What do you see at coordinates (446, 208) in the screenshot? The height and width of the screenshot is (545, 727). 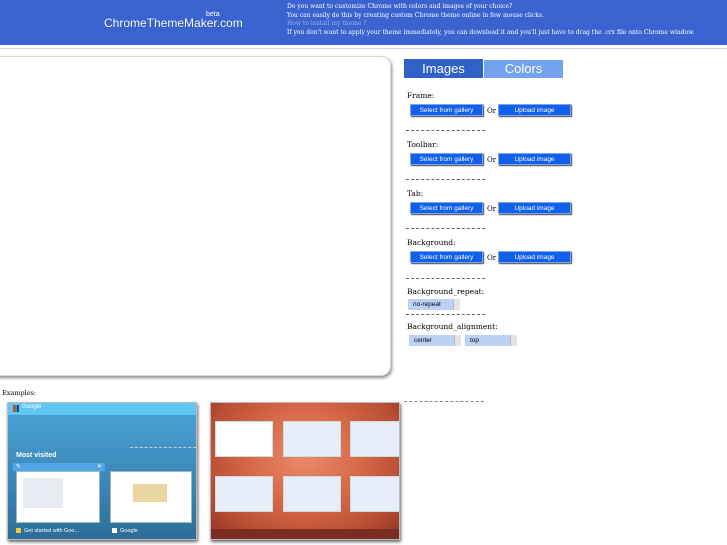 I see `tab-gallery-button: Select from gallery` at bounding box center [446, 208].